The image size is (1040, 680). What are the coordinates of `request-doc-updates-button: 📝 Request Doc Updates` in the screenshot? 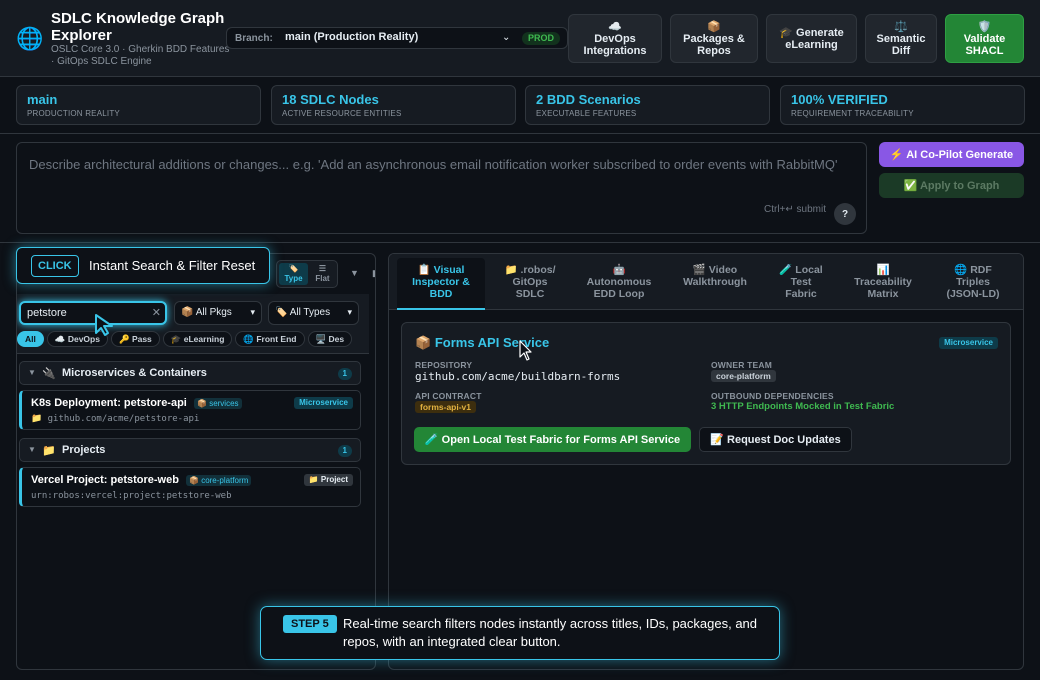 It's located at (775, 439).